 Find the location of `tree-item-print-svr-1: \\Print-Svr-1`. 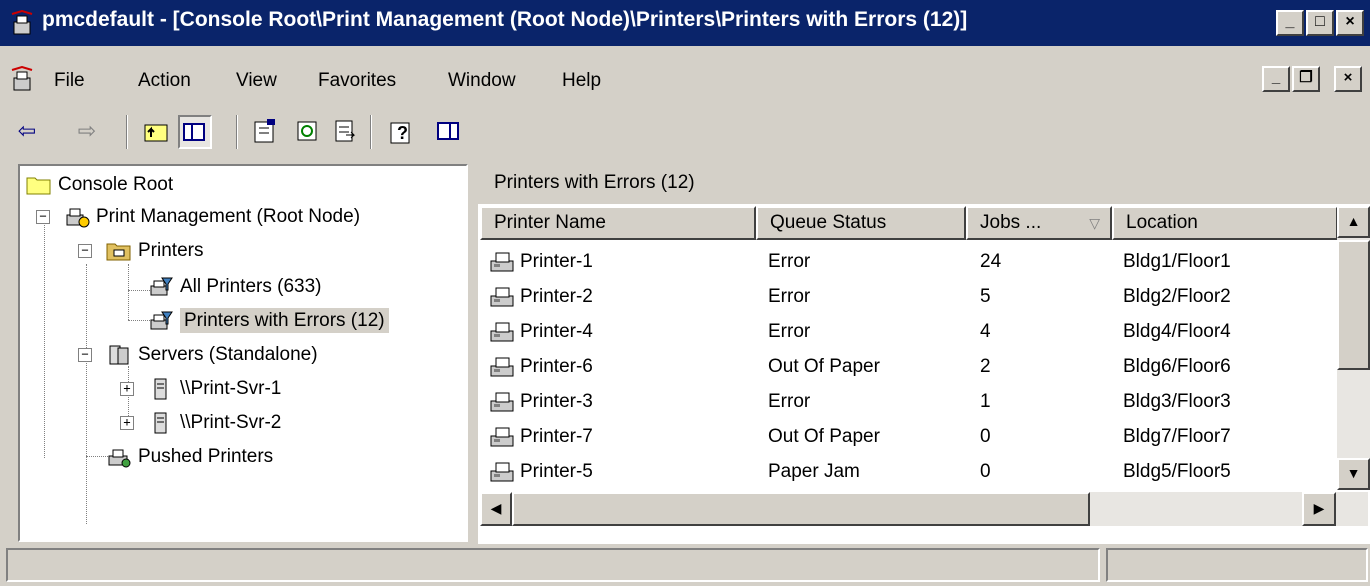

tree-item-print-svr-1: \\Print-Svr-1 is located at coordinates (214, 389).